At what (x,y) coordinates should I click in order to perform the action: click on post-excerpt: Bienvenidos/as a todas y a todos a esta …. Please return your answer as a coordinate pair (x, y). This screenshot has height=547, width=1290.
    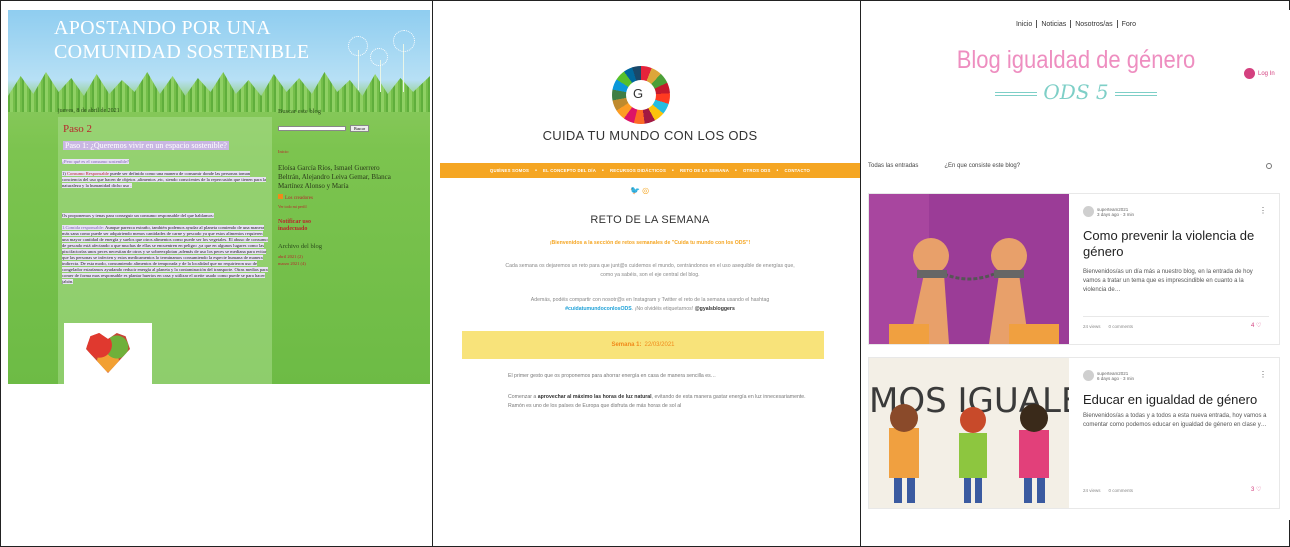
    Looking at the image, I should click on (1175, 420).